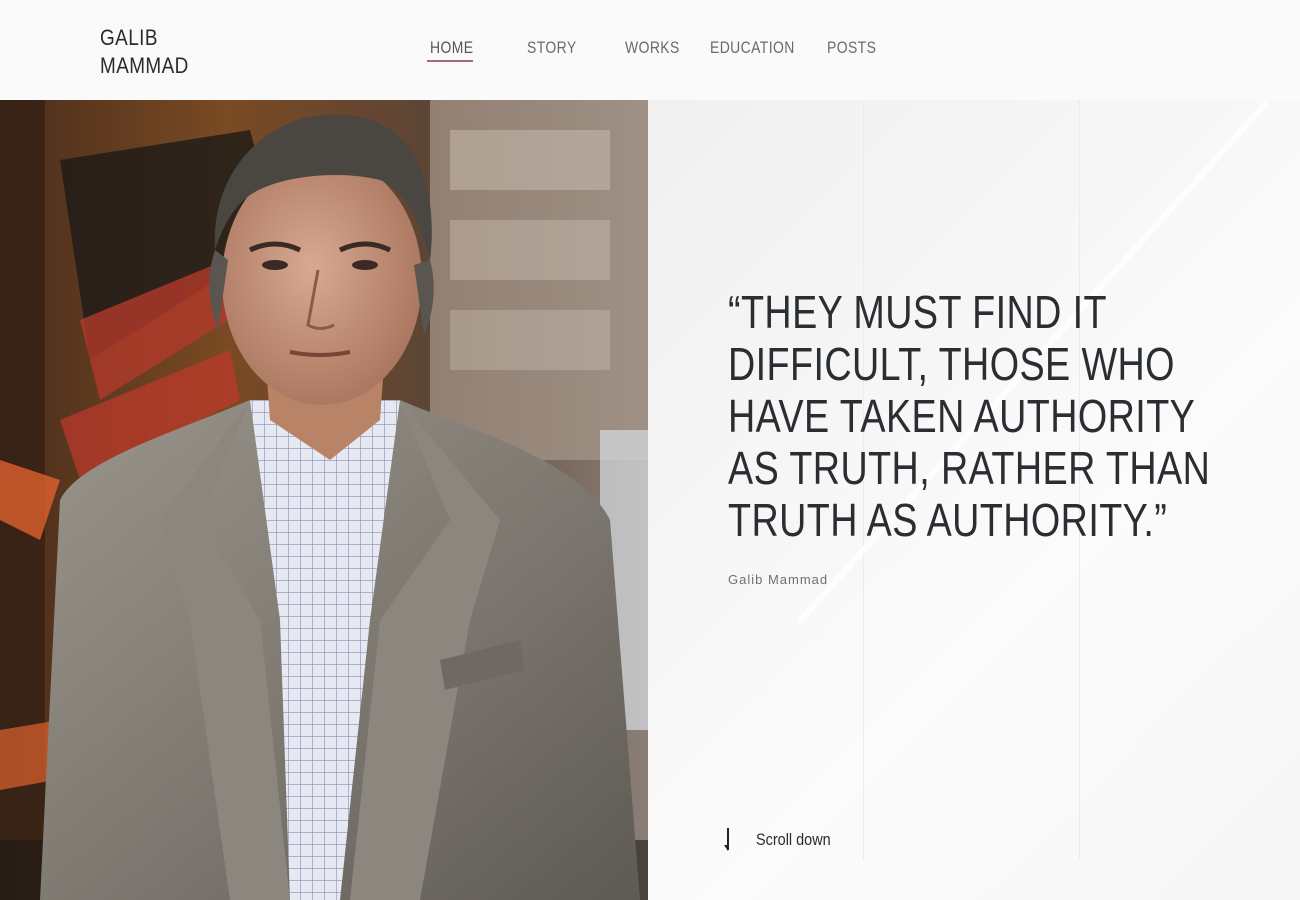 The image size is (1300, 900). Describe the element at coordinates (851, 48) in the screenshot. I see `nav-item-posts: POSTS` at that location.